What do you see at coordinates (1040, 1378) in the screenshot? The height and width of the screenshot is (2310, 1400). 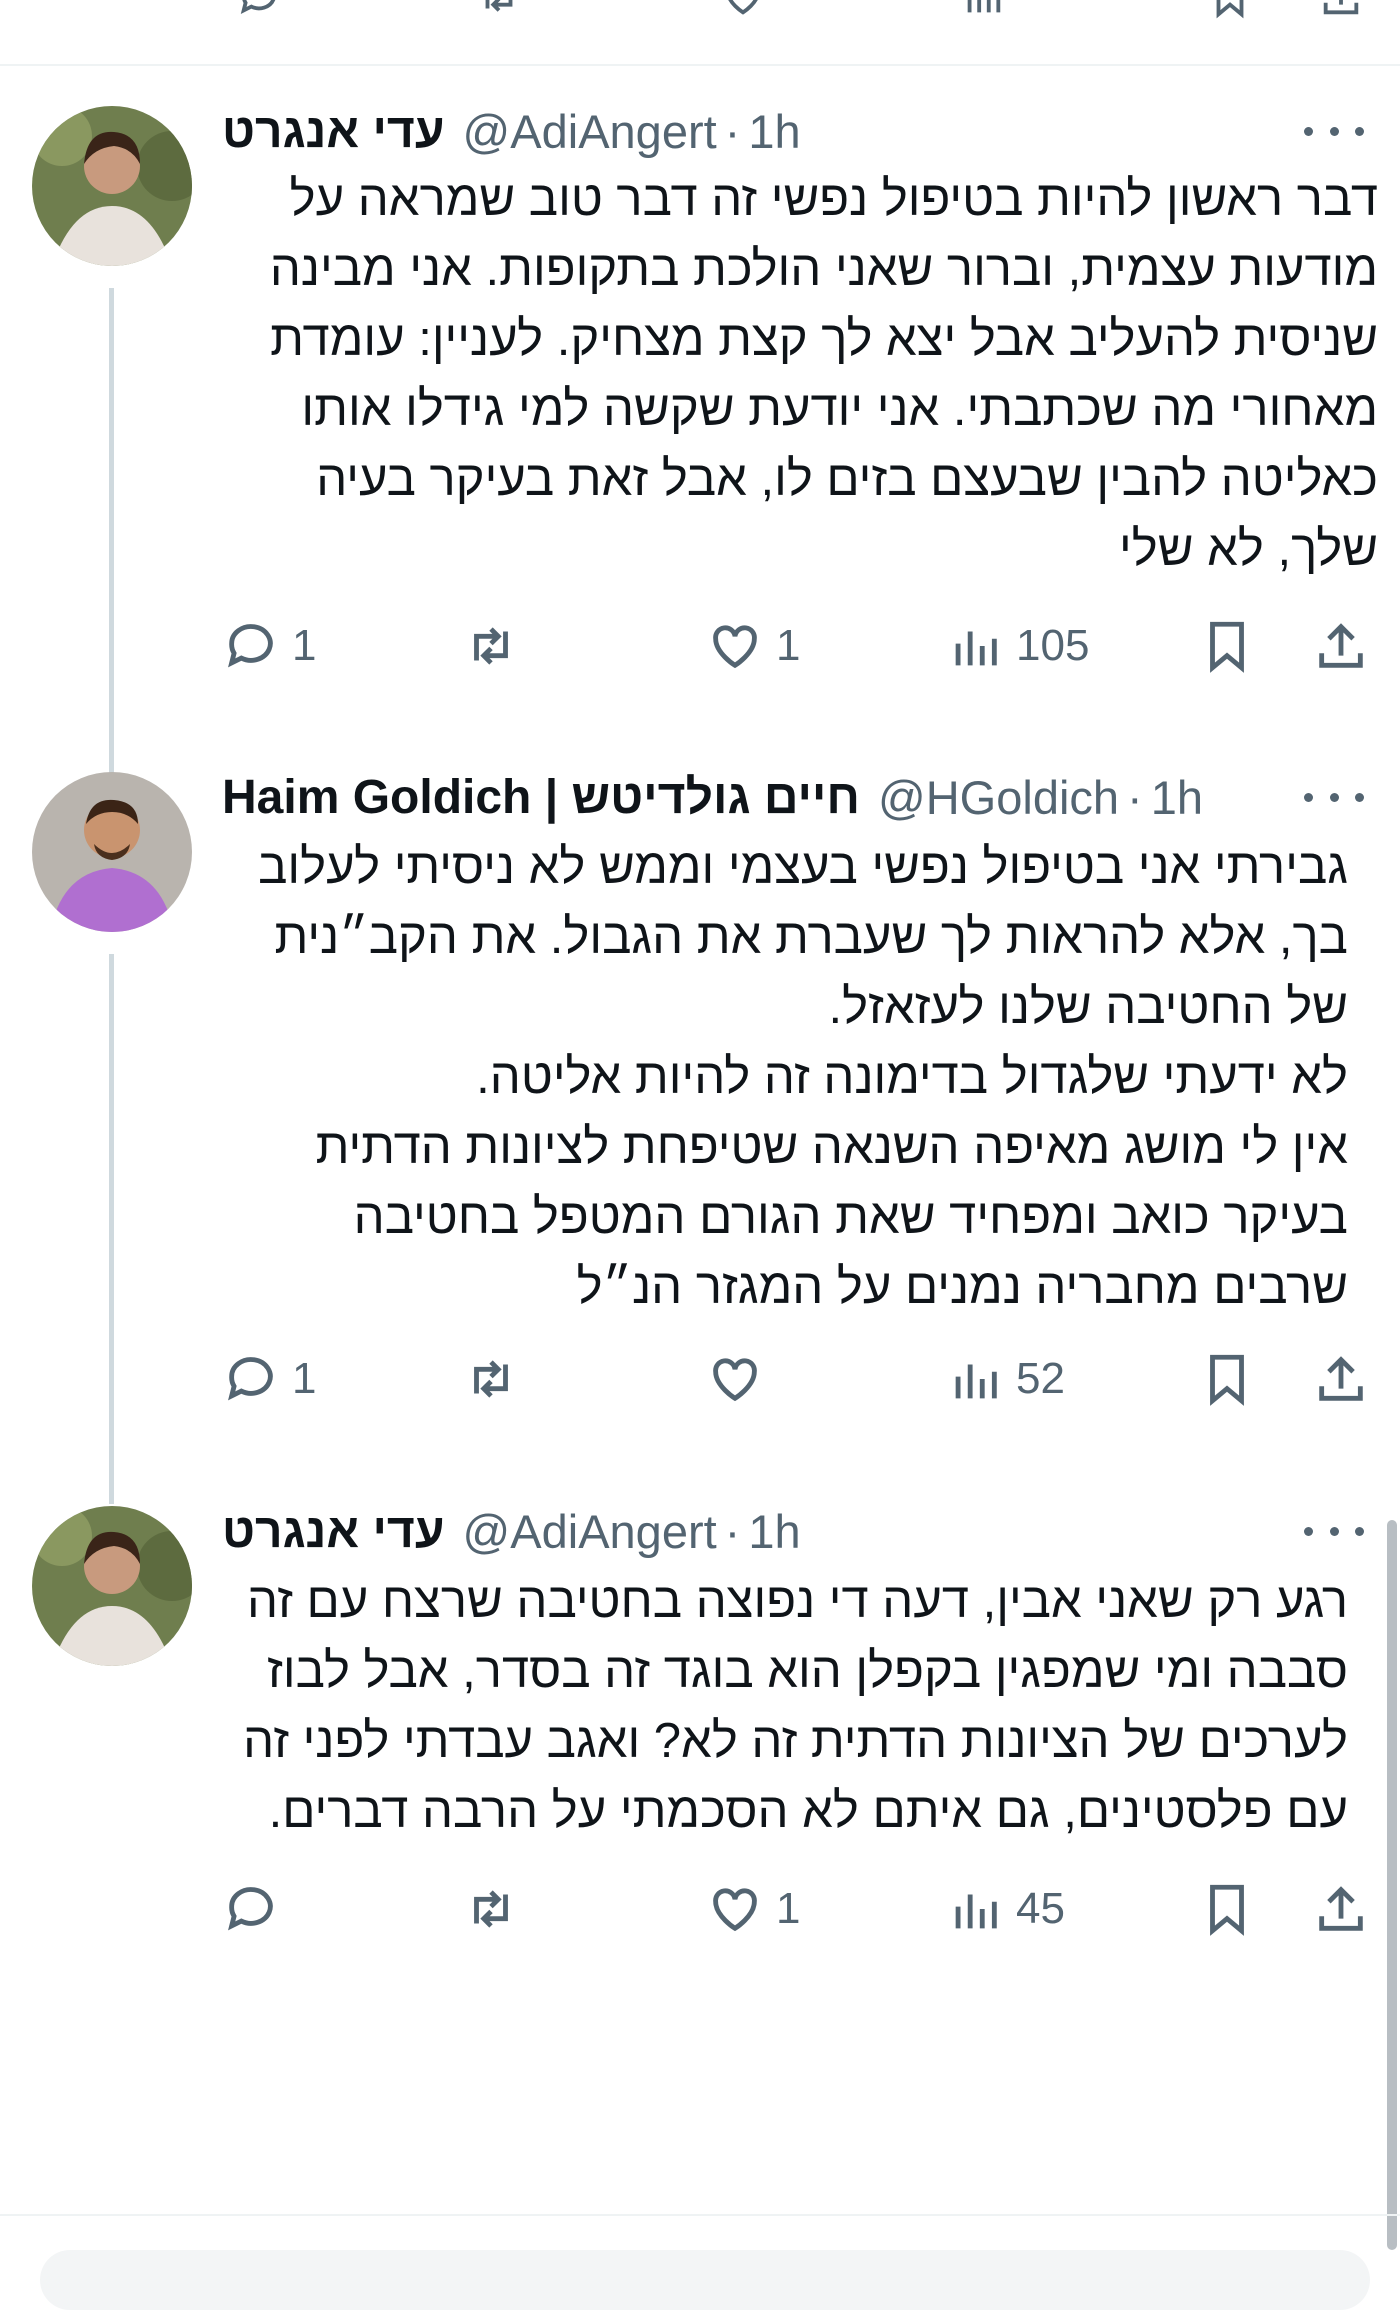 I see `views-count: 52` at bounding box center [1040, 1378].